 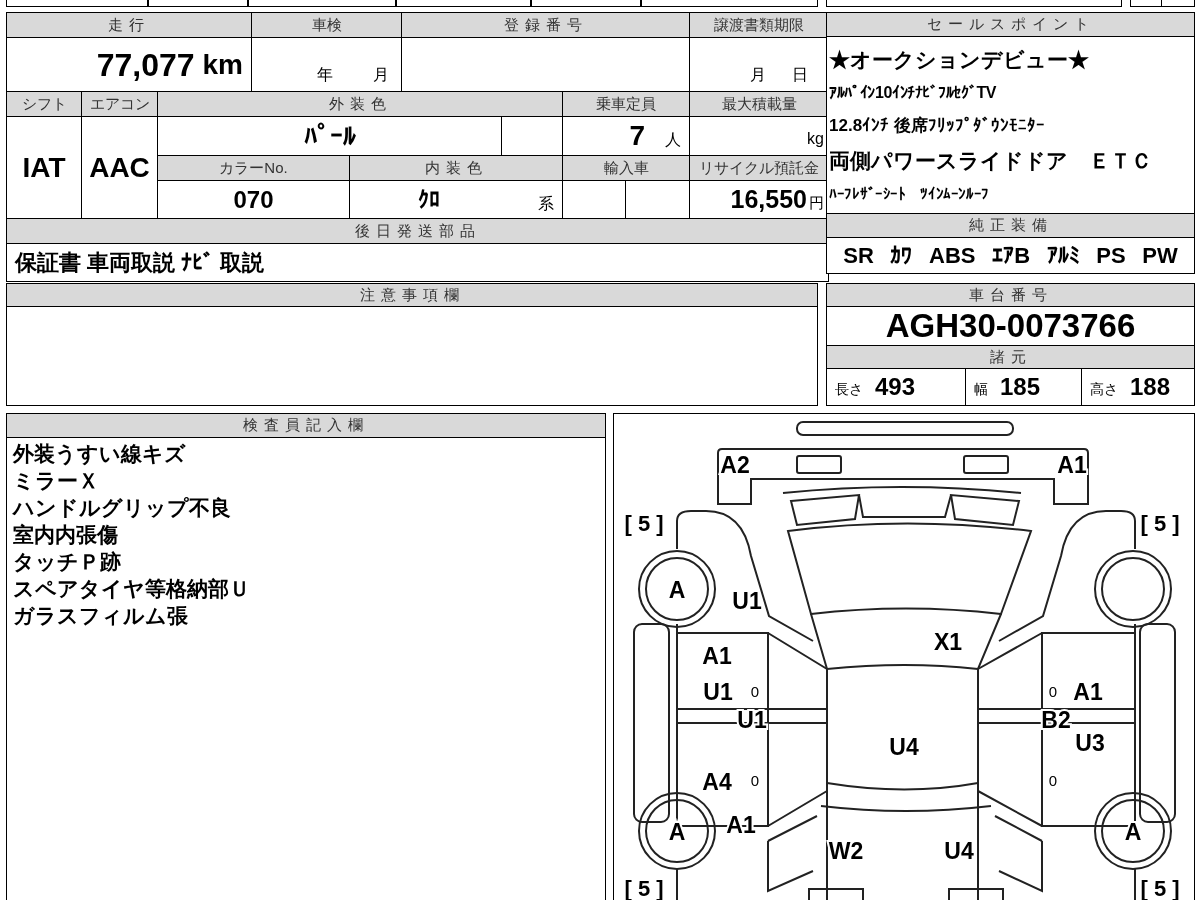 I want to click on sales-point: ★オークションデビュー★, so click(x=959, y=59).